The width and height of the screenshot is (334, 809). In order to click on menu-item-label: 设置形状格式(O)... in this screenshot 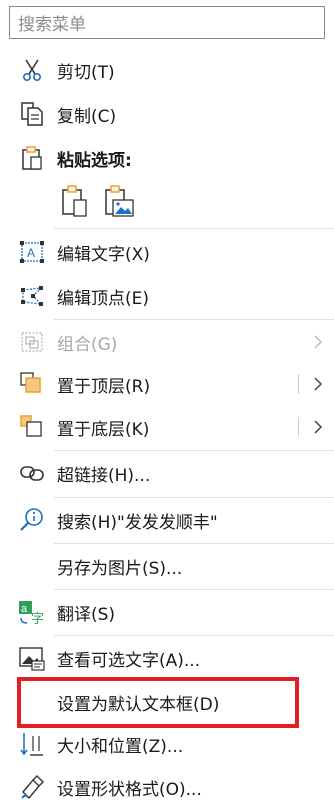, I will do `click(129, 789)`.